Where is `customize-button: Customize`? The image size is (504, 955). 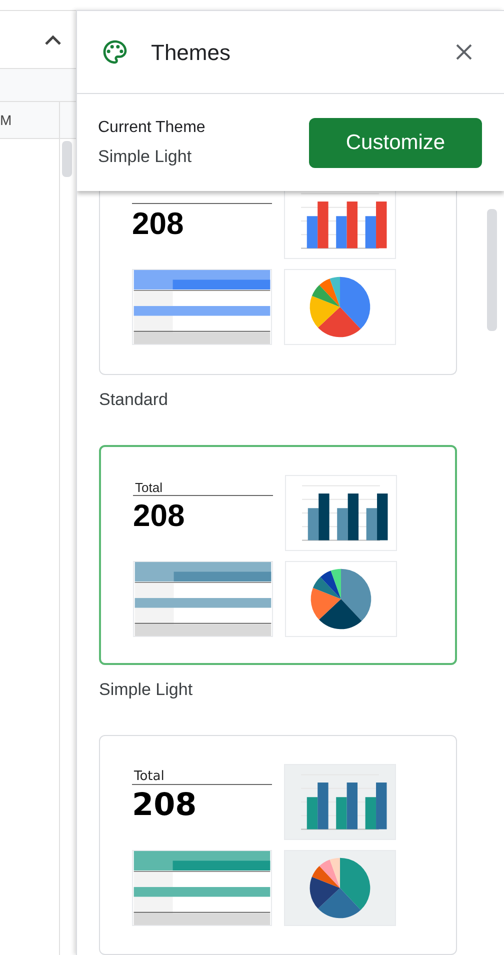 customize-button: Customize is located at coordinates (395, 143).